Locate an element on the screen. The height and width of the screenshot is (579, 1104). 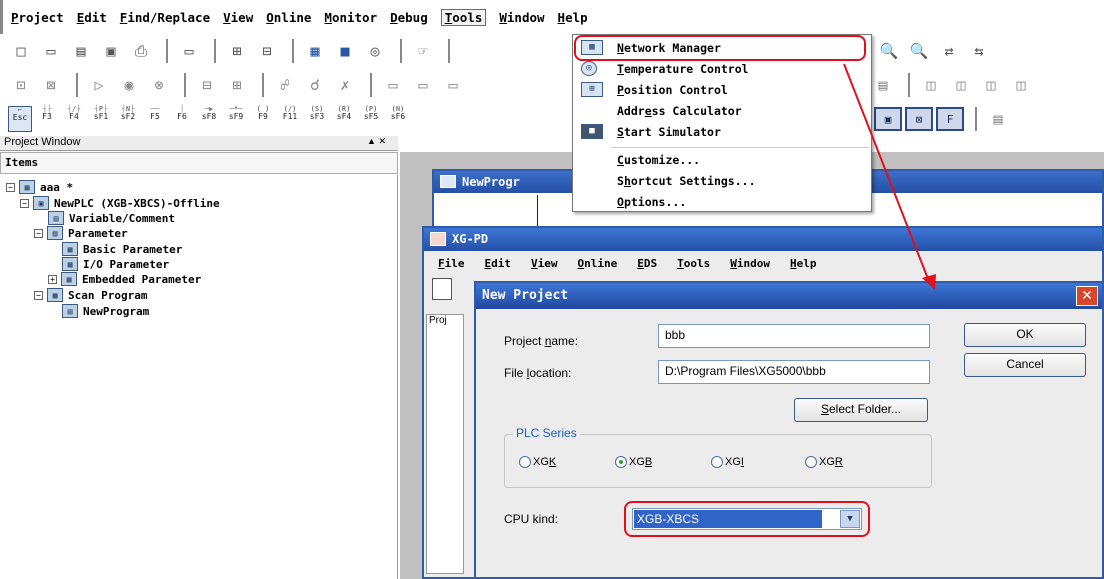
annotation-arrow is located at coordinates (889, 176).